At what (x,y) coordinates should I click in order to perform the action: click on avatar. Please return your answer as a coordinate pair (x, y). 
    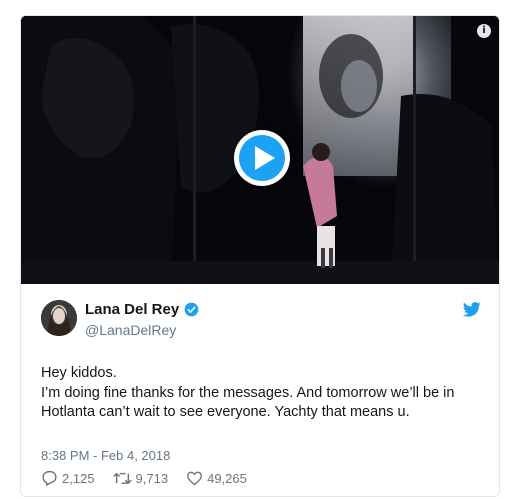
    Looking at the image, I should click on (59, 318).